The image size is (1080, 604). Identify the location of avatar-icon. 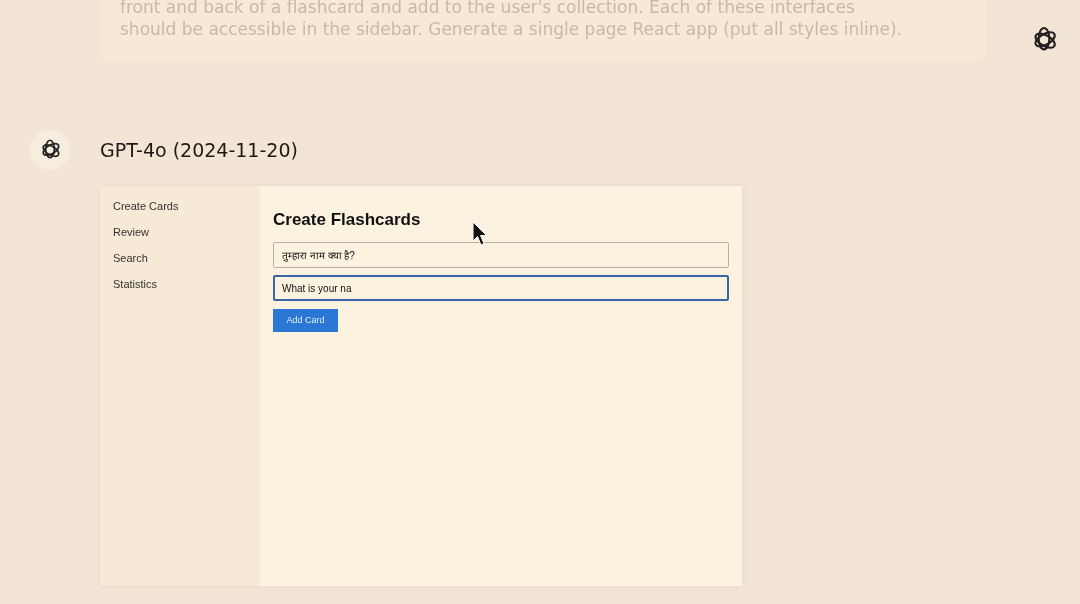
(50, 150).